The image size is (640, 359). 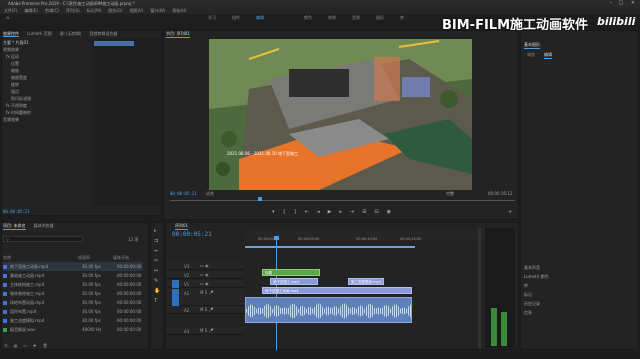 I want to click on timeline-playhead, so click(x=276, y=294).